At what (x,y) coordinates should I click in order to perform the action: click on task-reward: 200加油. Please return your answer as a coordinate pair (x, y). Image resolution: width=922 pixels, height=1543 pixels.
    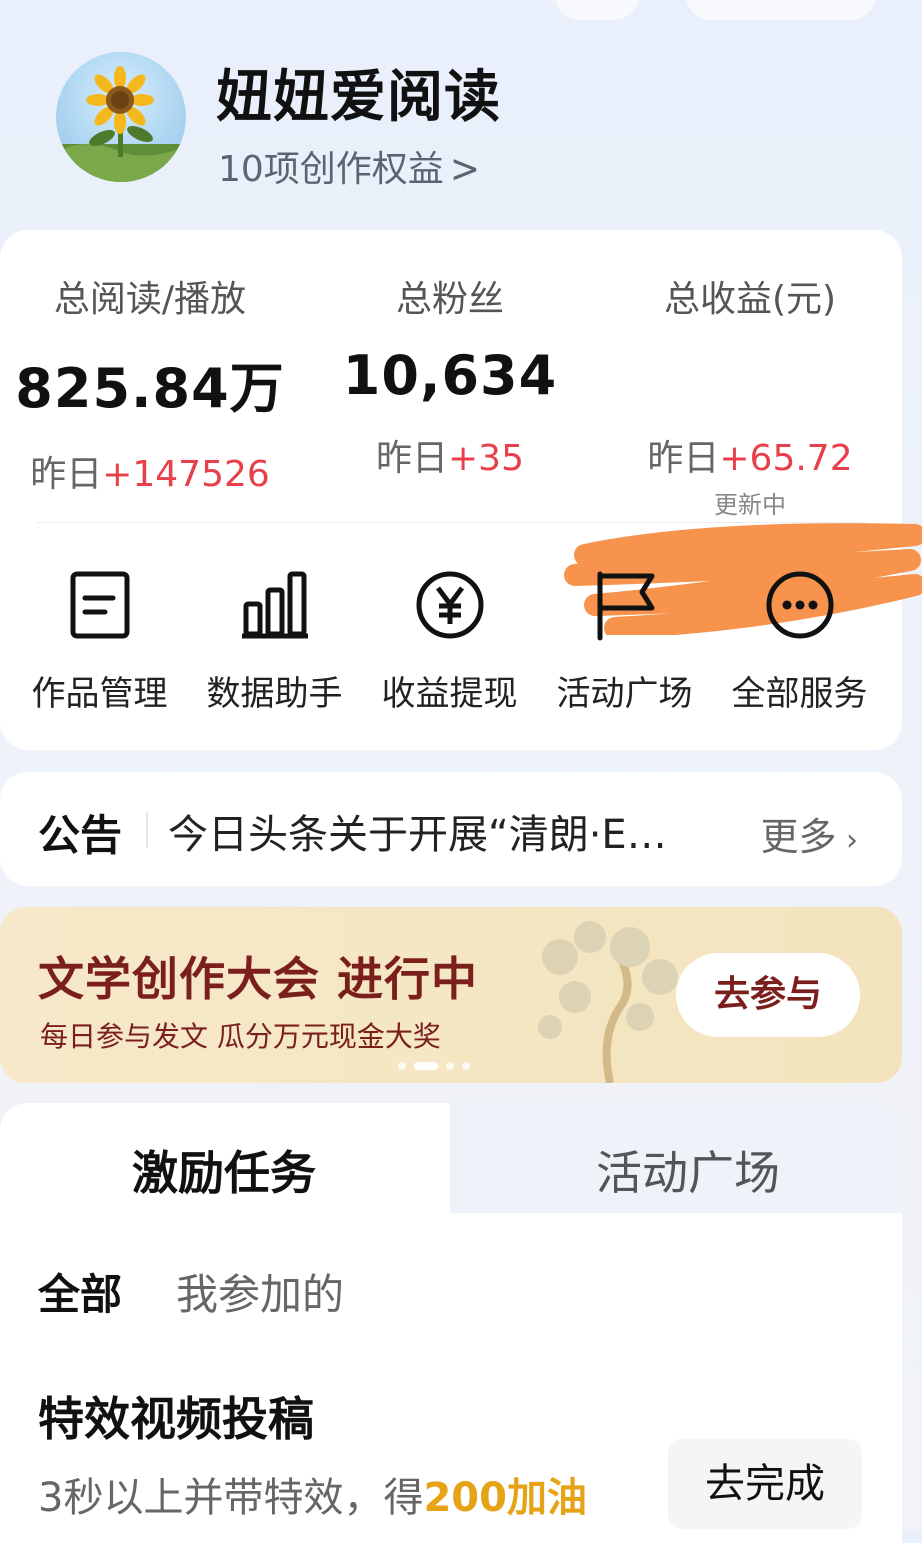
    Looking at the image, I should click on (505, 1498).